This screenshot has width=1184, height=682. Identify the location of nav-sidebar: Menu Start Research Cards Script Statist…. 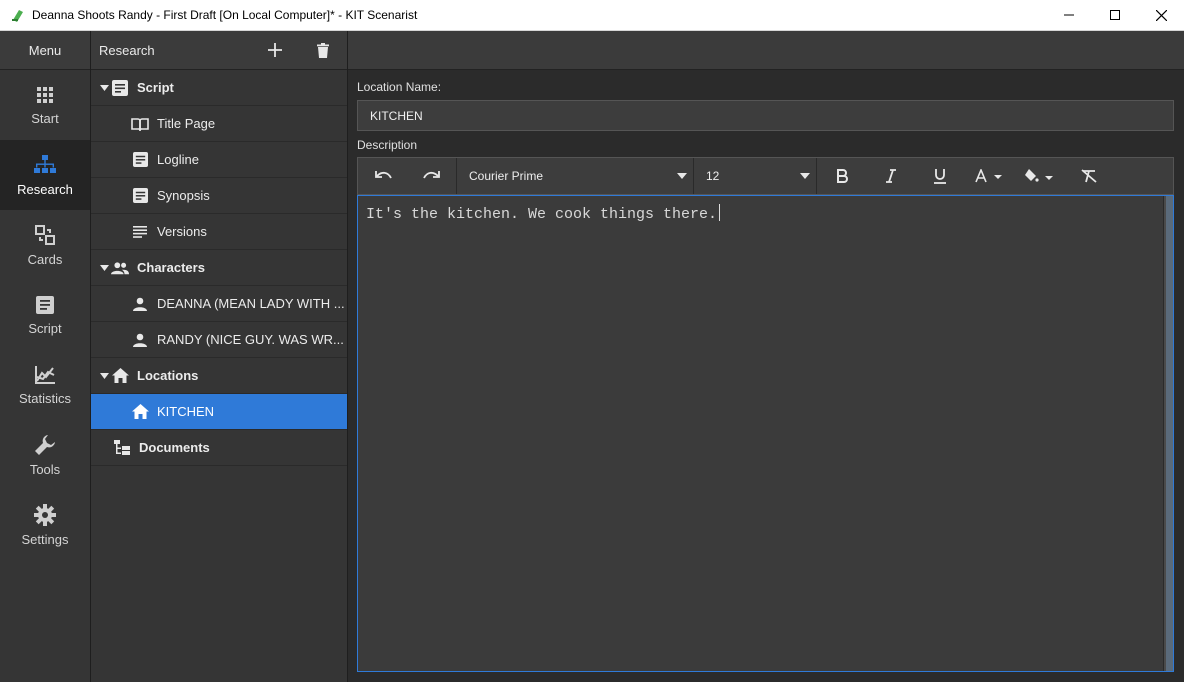
(45, 356).